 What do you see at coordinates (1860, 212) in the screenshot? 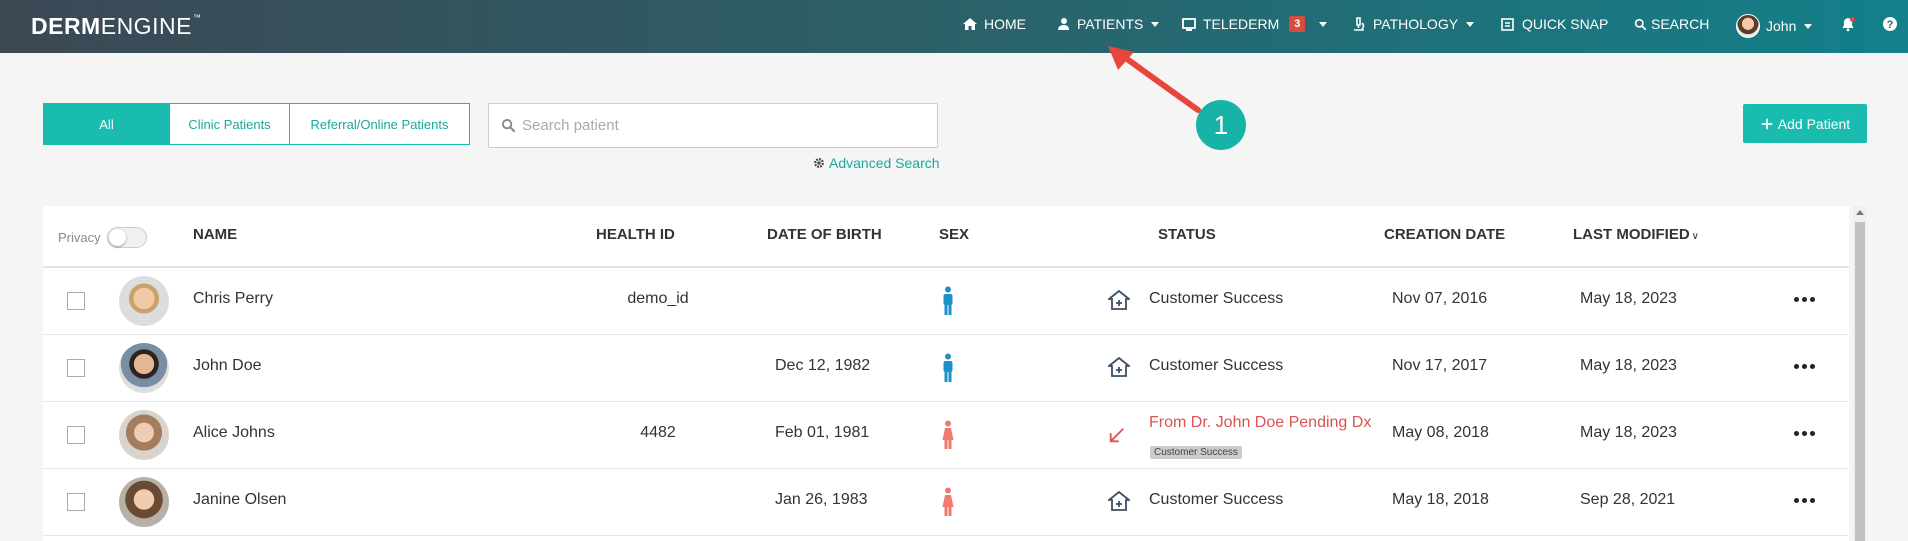
I see `scroll-up-arrow-icon` at bounding box center [1860, 212].